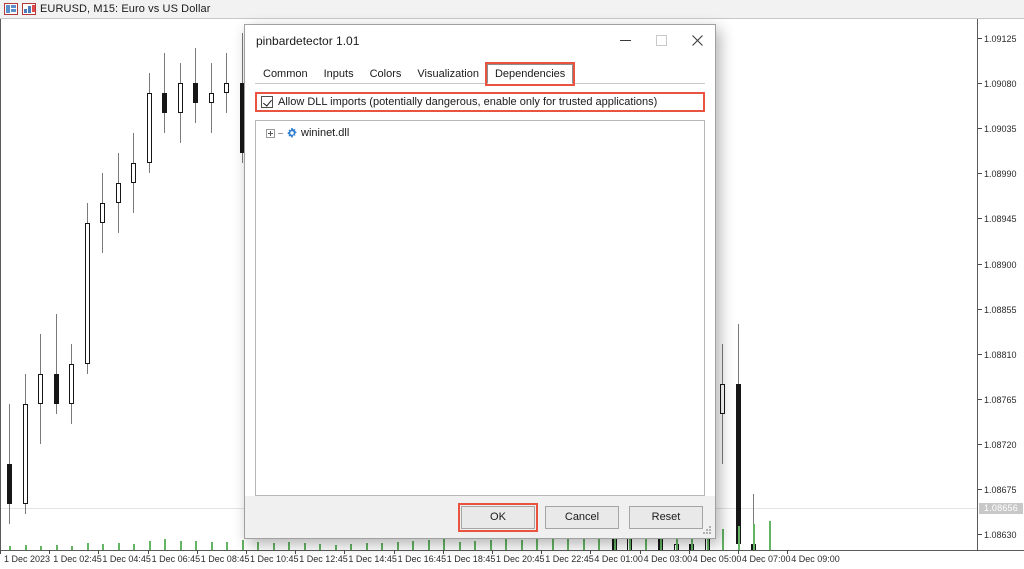  What do you see at coordinates (280, 133) in the screenshot?
I see `tree-connector-line` at bounding box center [280, 133].